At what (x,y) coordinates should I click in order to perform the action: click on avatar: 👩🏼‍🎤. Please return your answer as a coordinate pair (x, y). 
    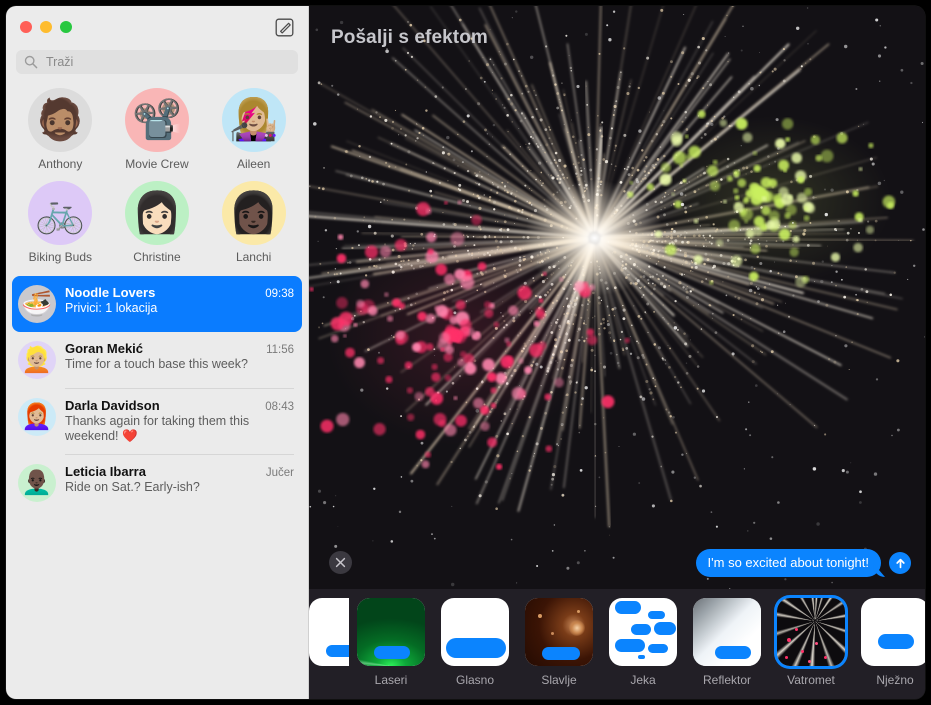
    Looking at the image, I should click on (253, 120).